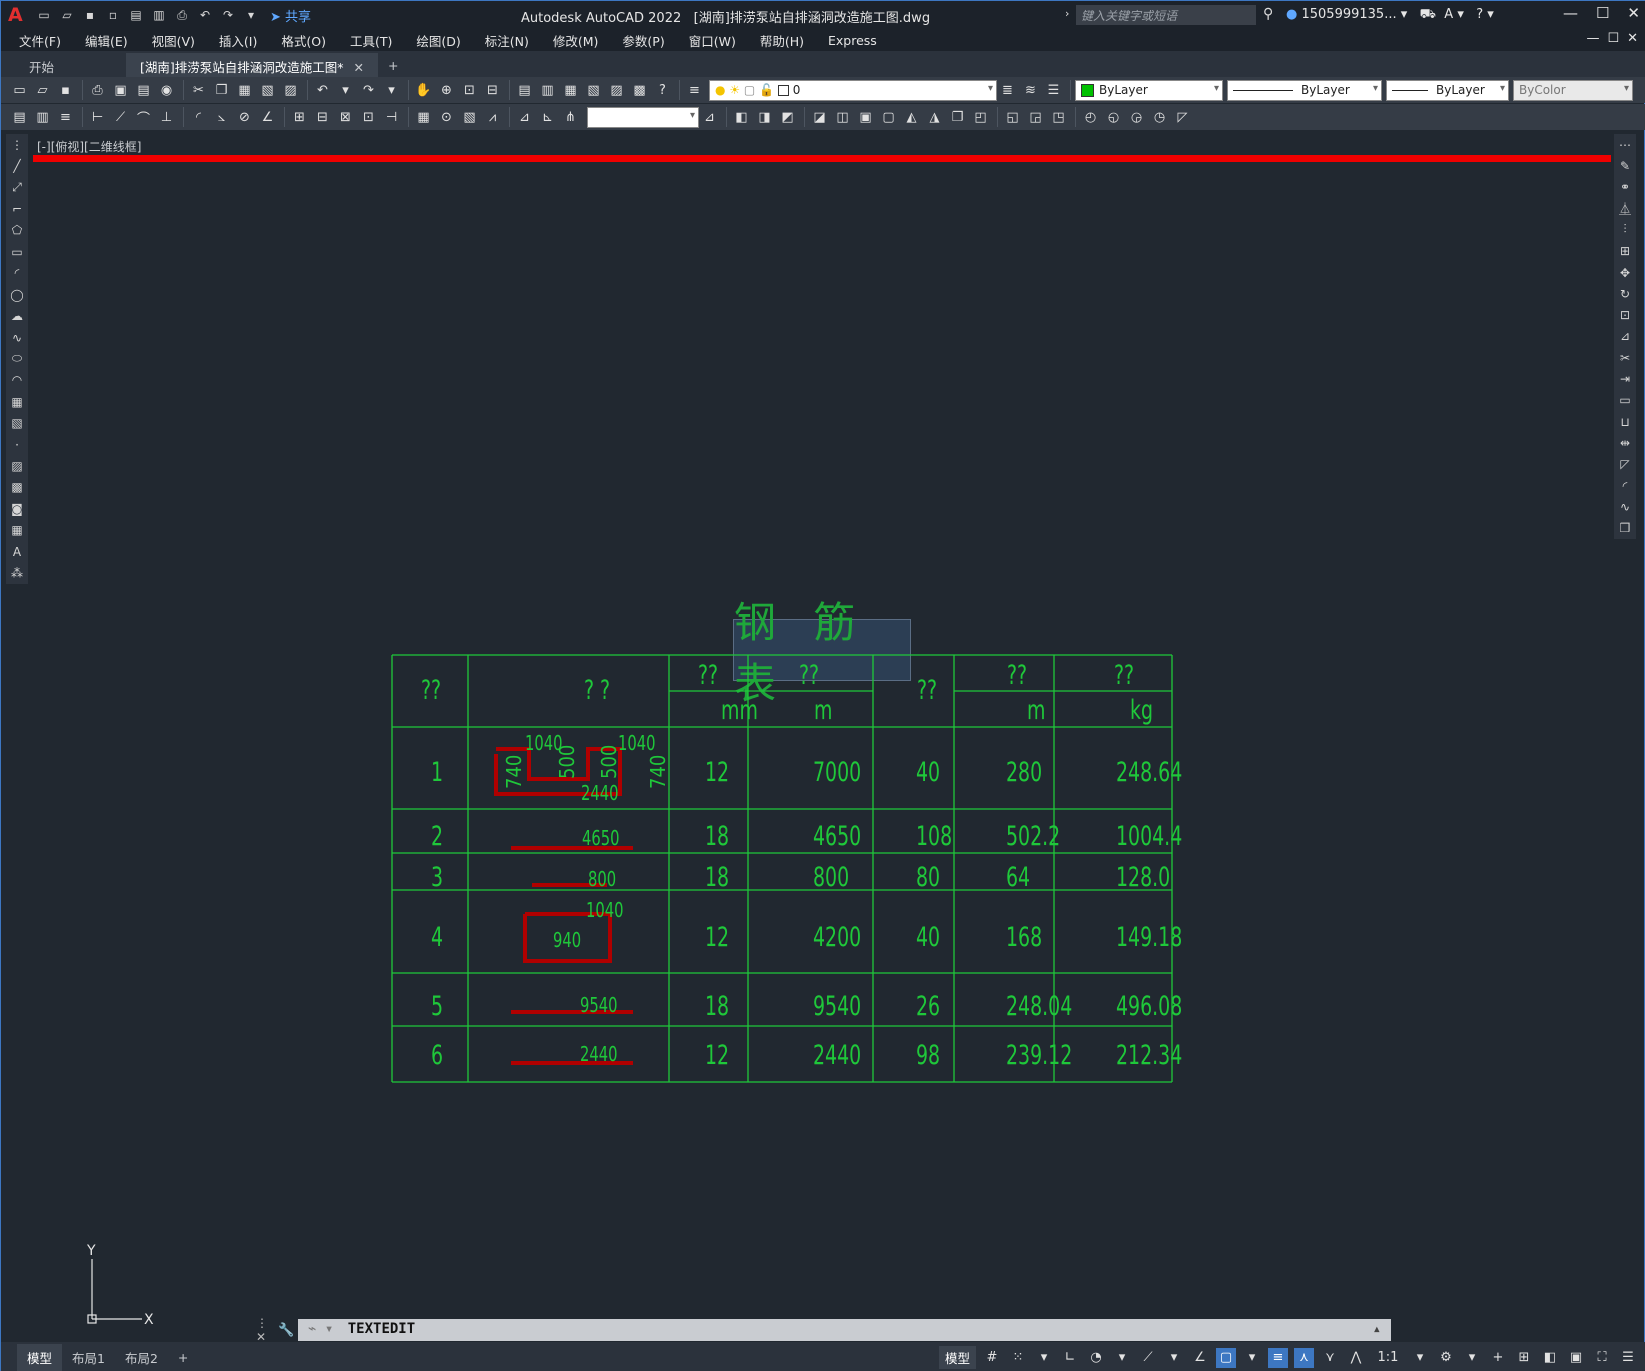 Image resolution: width=1645 pixels, height=1371 pixels. I want to click on jogged-dimension-icon: ⦣, so click(221, 117).